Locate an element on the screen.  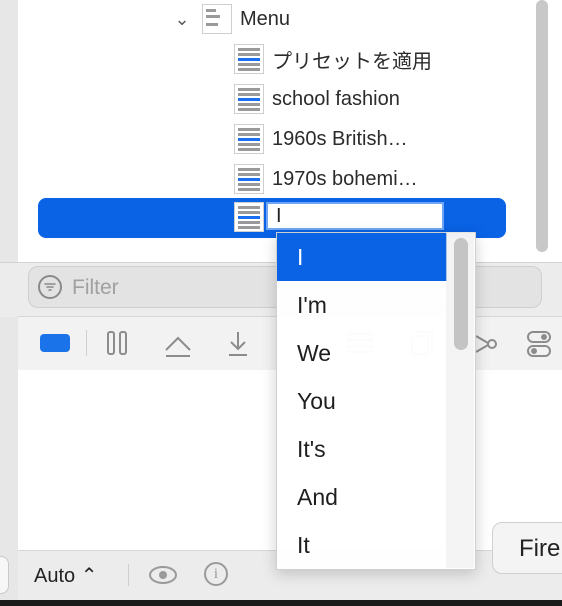
tag-icon is located at coordinates (55, 343).